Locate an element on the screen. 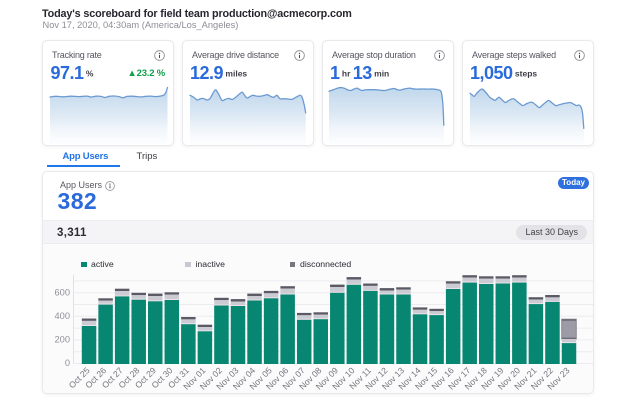  svg-text: 200 is located at coordinates (62, 340).